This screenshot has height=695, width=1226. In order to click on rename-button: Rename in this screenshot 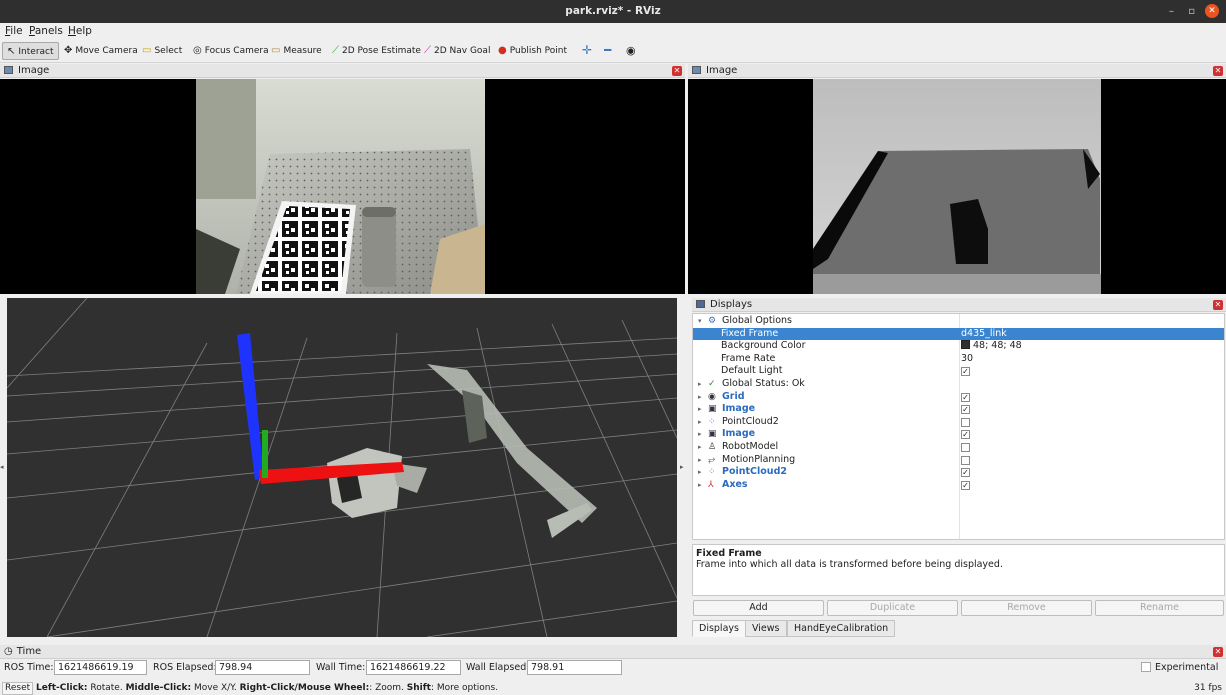, I will do `click(1159, 608)`.